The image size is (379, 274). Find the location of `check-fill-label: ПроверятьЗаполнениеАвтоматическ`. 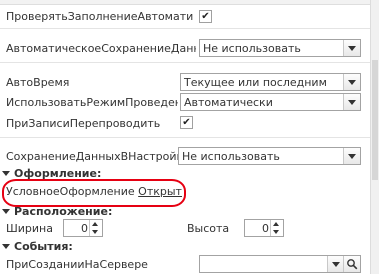

check-fill-label: ПроверятьЗаполнениеАвтоматическ is located at coordinates (100, 16).